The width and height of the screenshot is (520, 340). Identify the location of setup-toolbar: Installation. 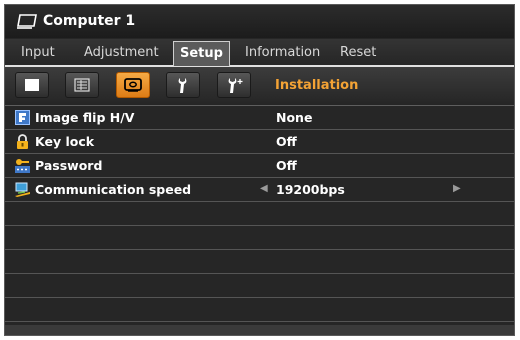
(259, 86).